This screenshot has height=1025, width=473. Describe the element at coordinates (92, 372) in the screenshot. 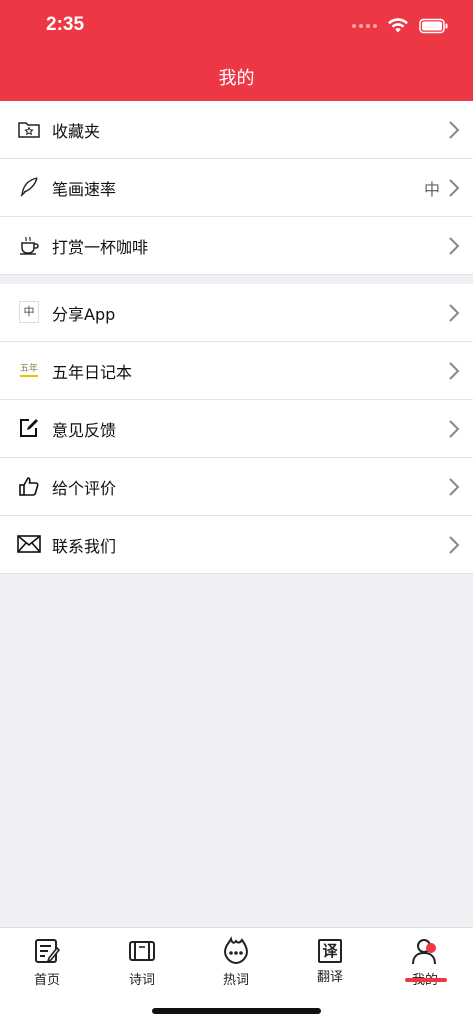

I see `menu-row-label: 五年日记本` at that location.